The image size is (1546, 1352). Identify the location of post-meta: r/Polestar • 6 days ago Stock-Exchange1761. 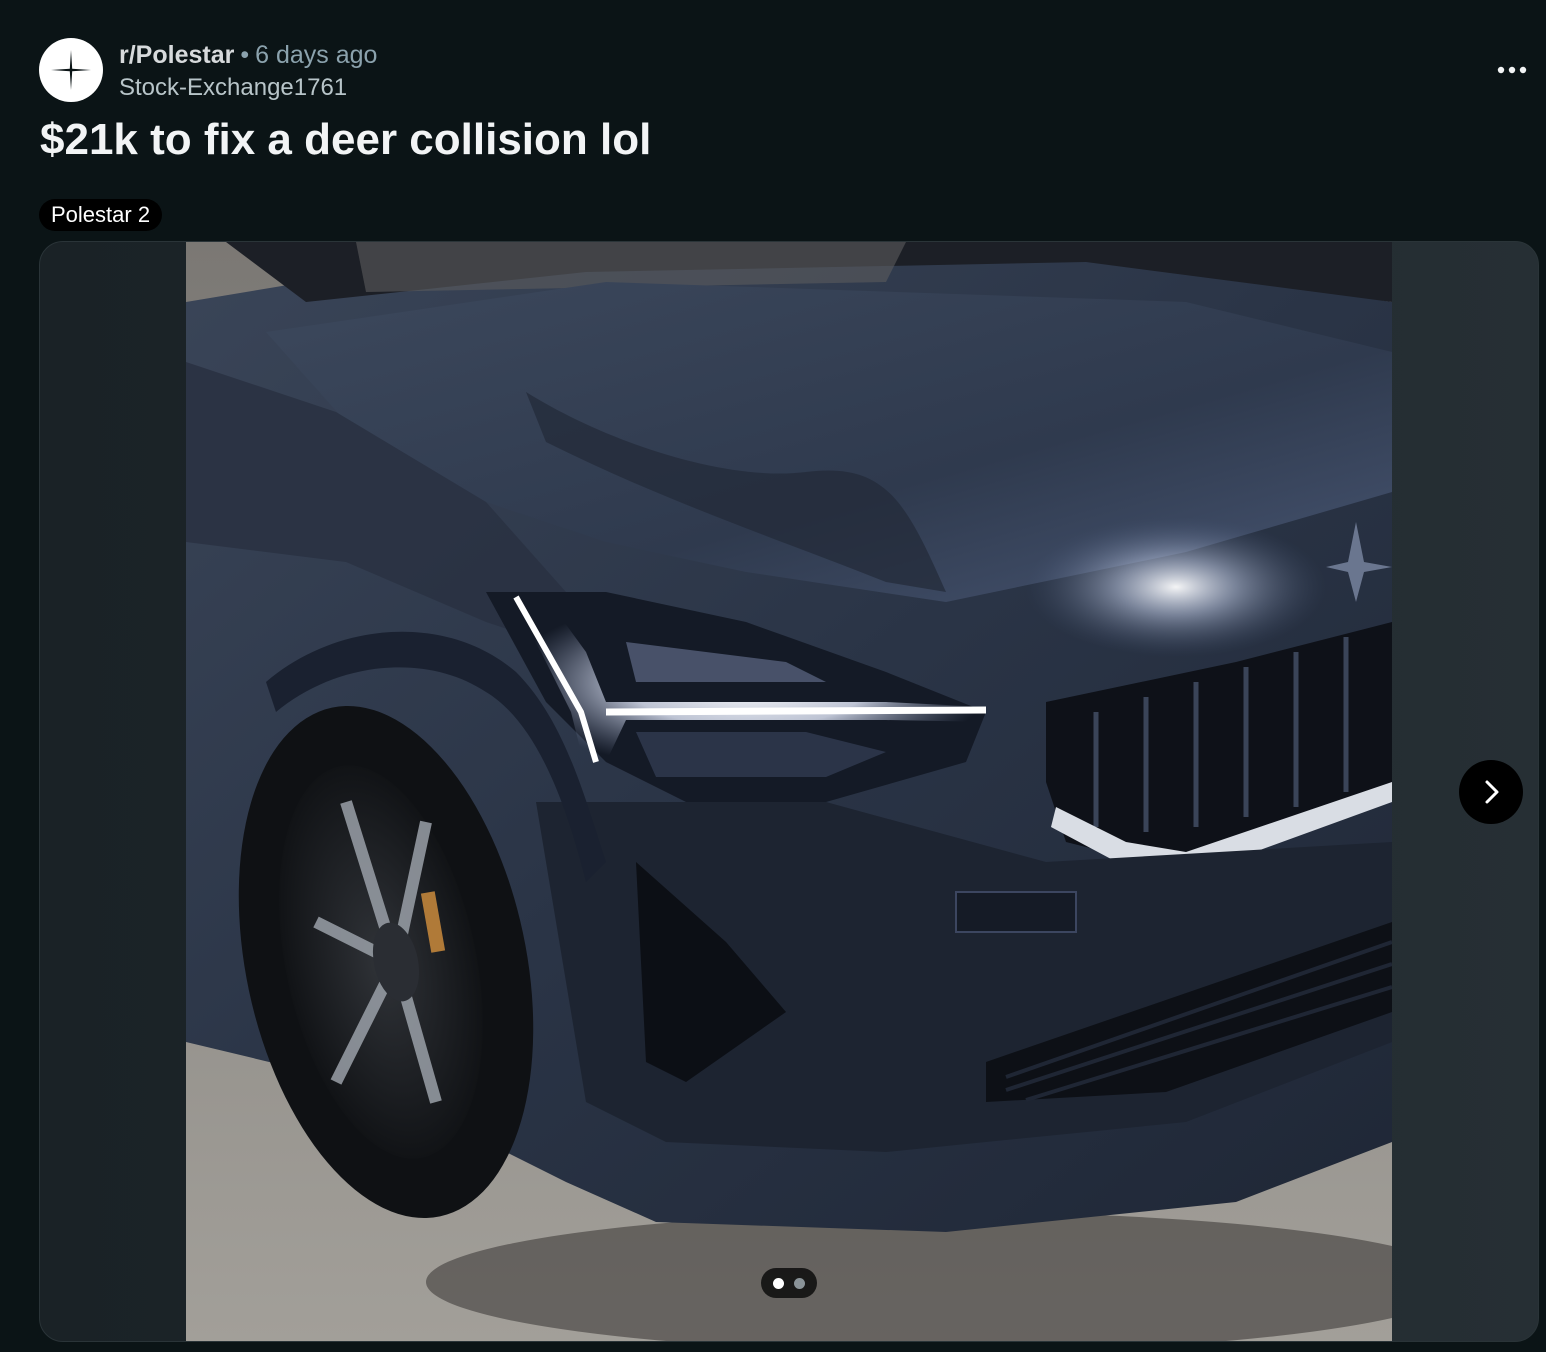
(248, 71).